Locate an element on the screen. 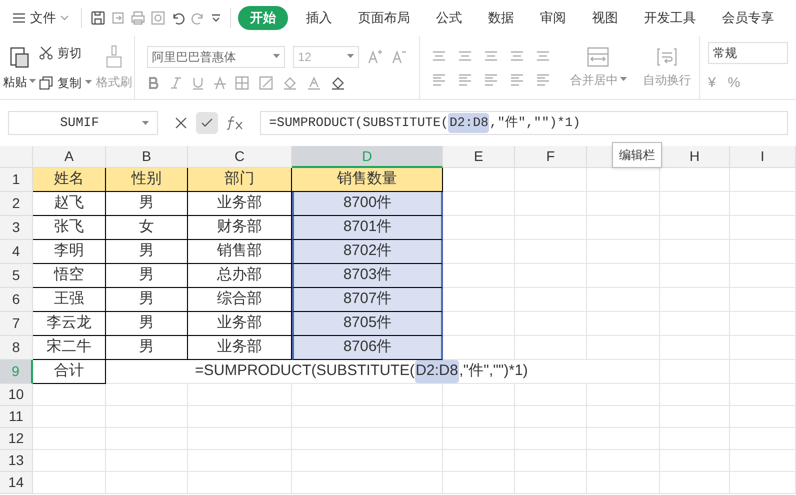 Image resolution: width=796 pixels, height=495 pixels. brush-icon is located at coordinates (113, 56).